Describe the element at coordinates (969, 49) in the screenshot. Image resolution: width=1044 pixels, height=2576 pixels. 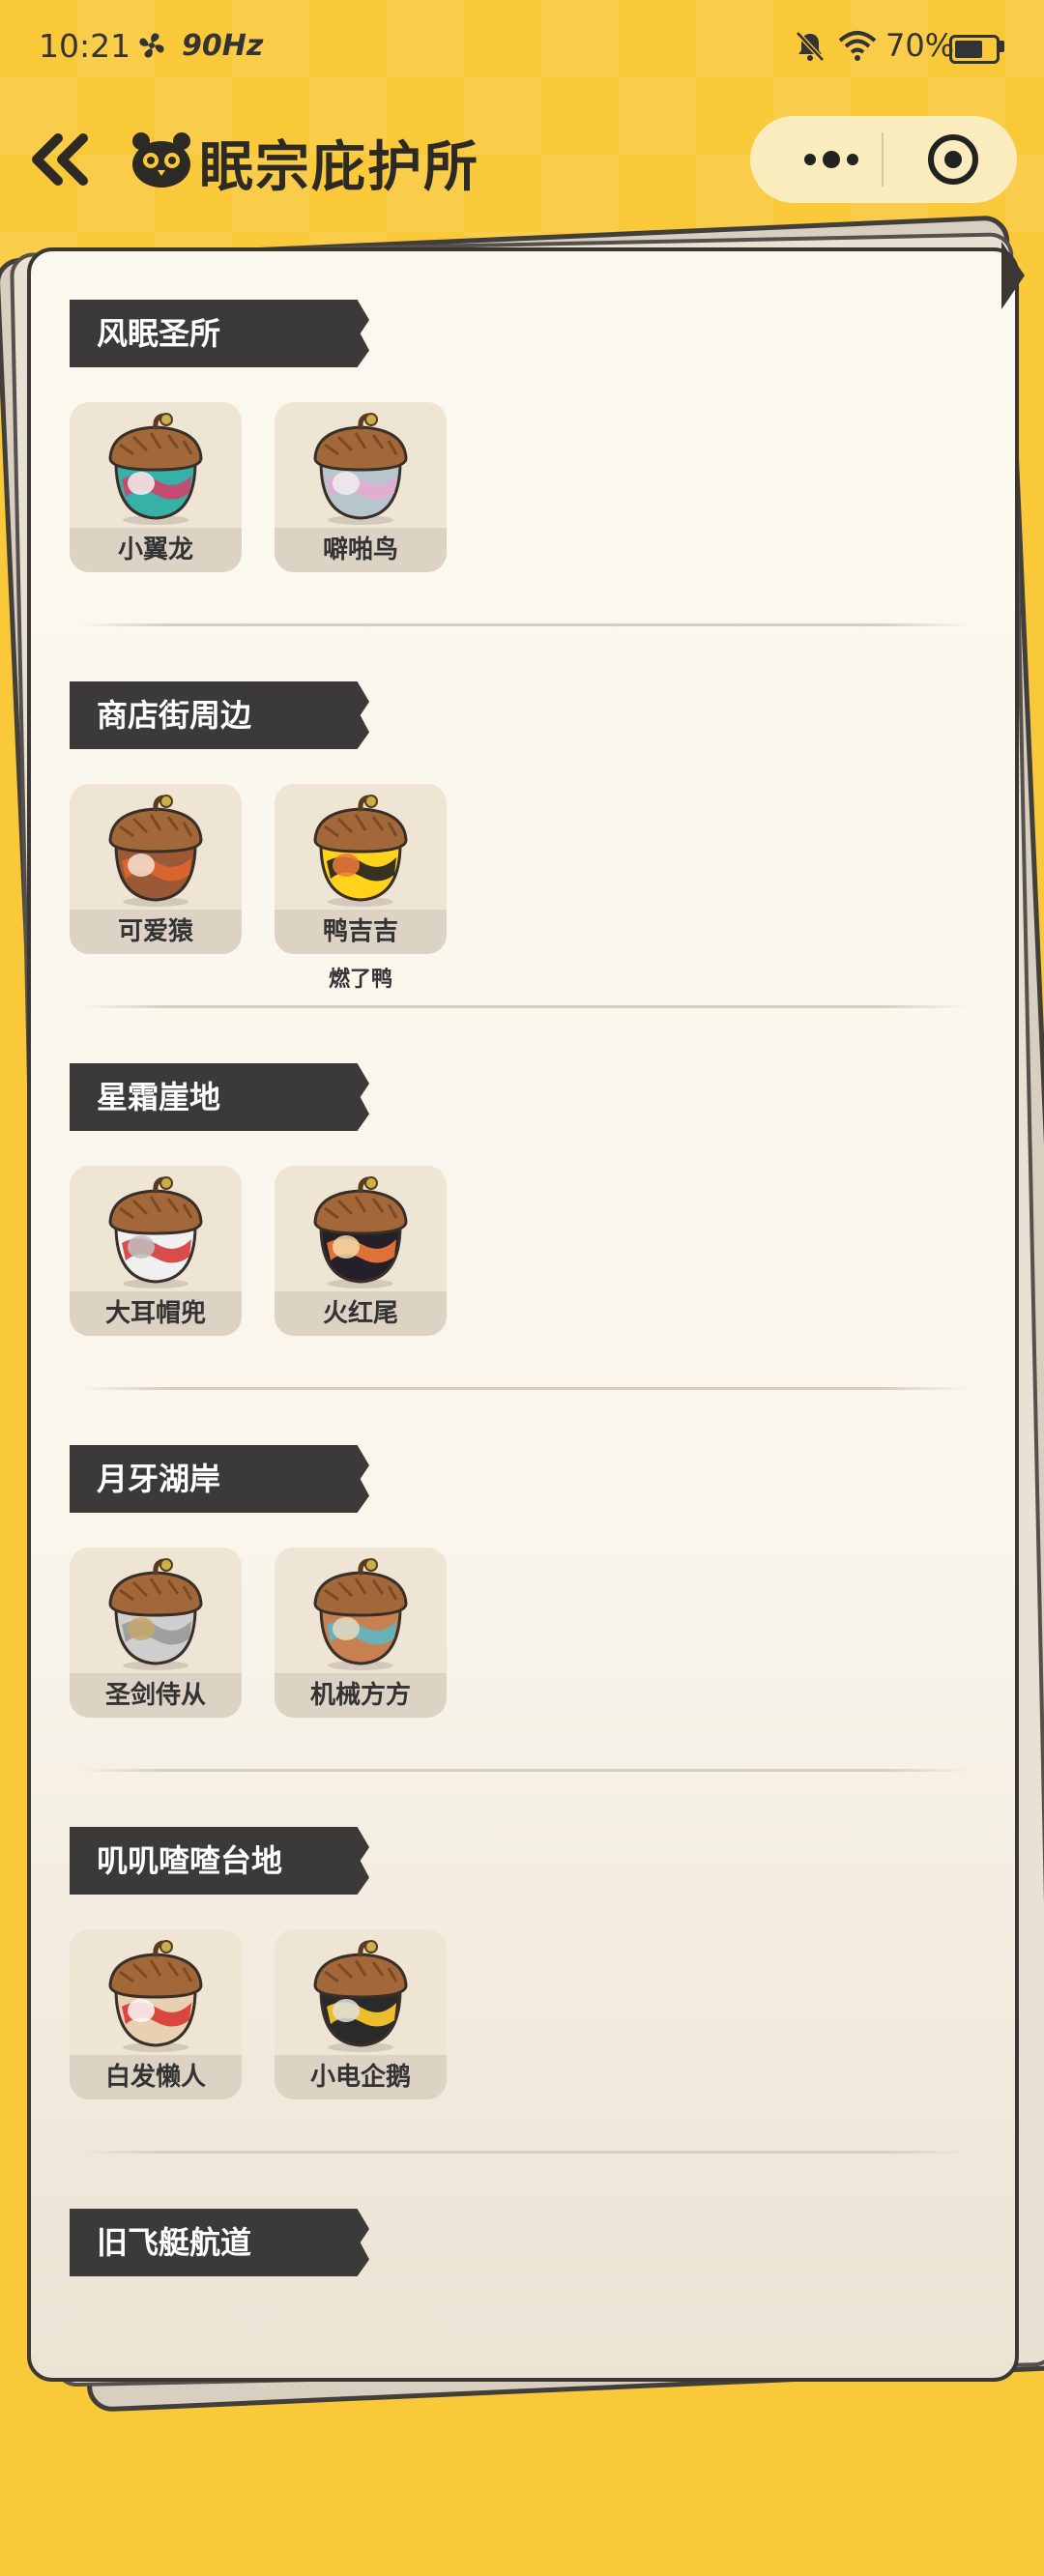
I see `battery-level-fill` at that location.